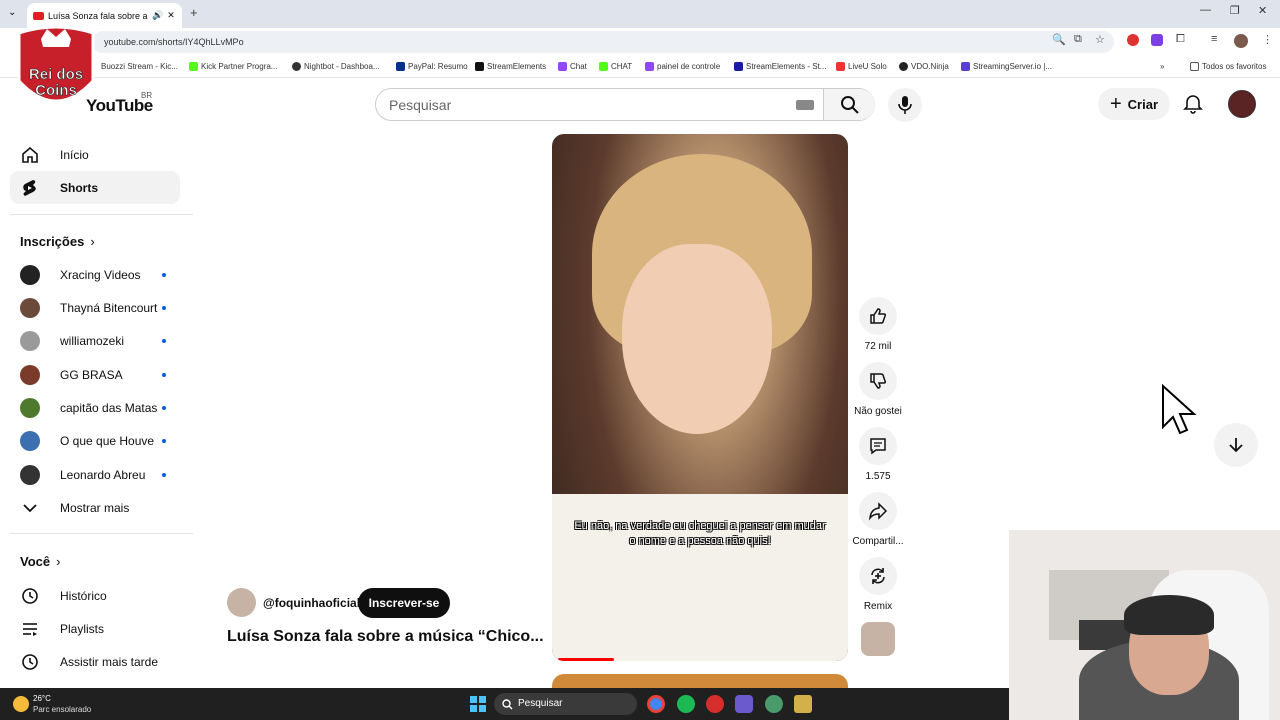  I want to click on restore-icon: ❐, so click(1235, 10).